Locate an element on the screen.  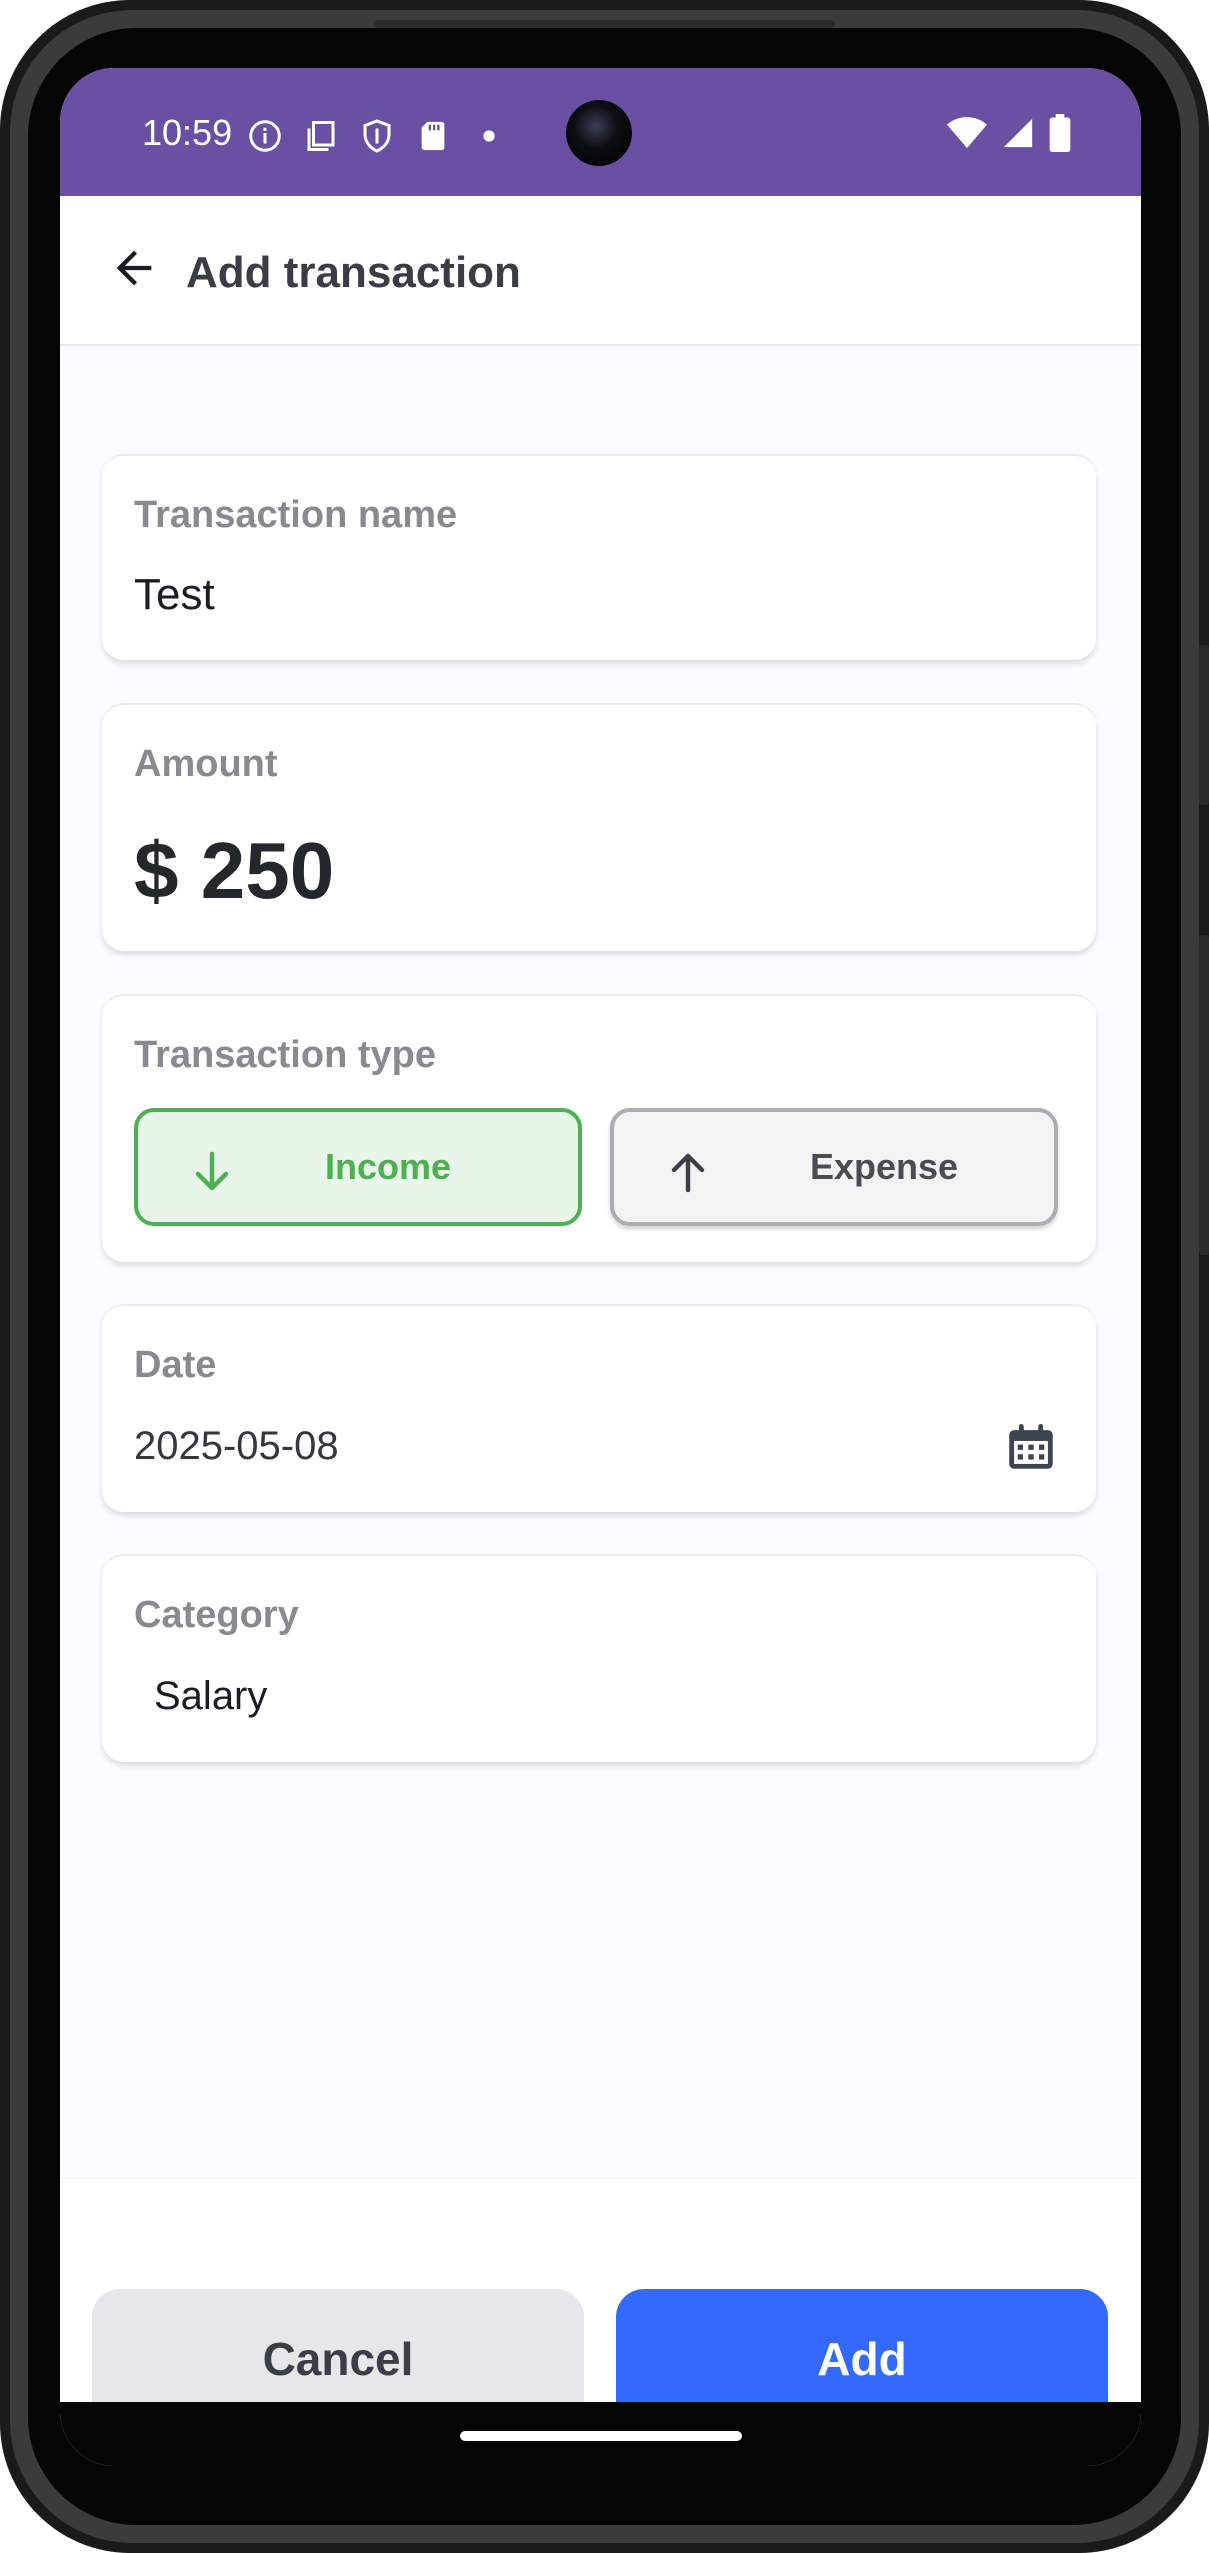
shield-icon is located at coordinates (377, 136).